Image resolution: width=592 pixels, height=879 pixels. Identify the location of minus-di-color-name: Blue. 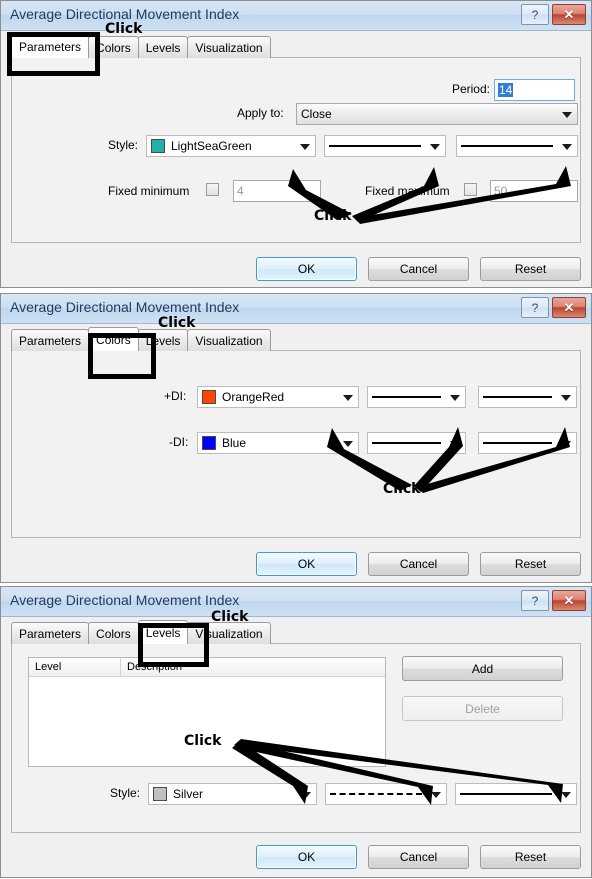
(234, 443).